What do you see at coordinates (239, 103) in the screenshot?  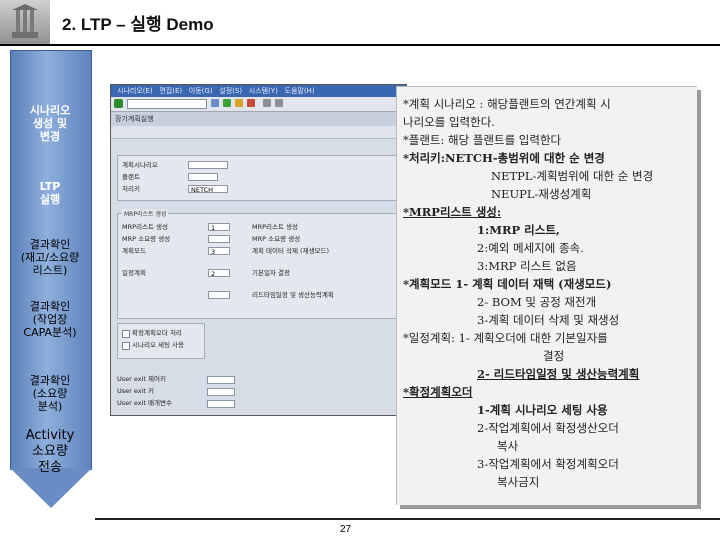 I see `exit-icon` at bounding box center [239, 103].